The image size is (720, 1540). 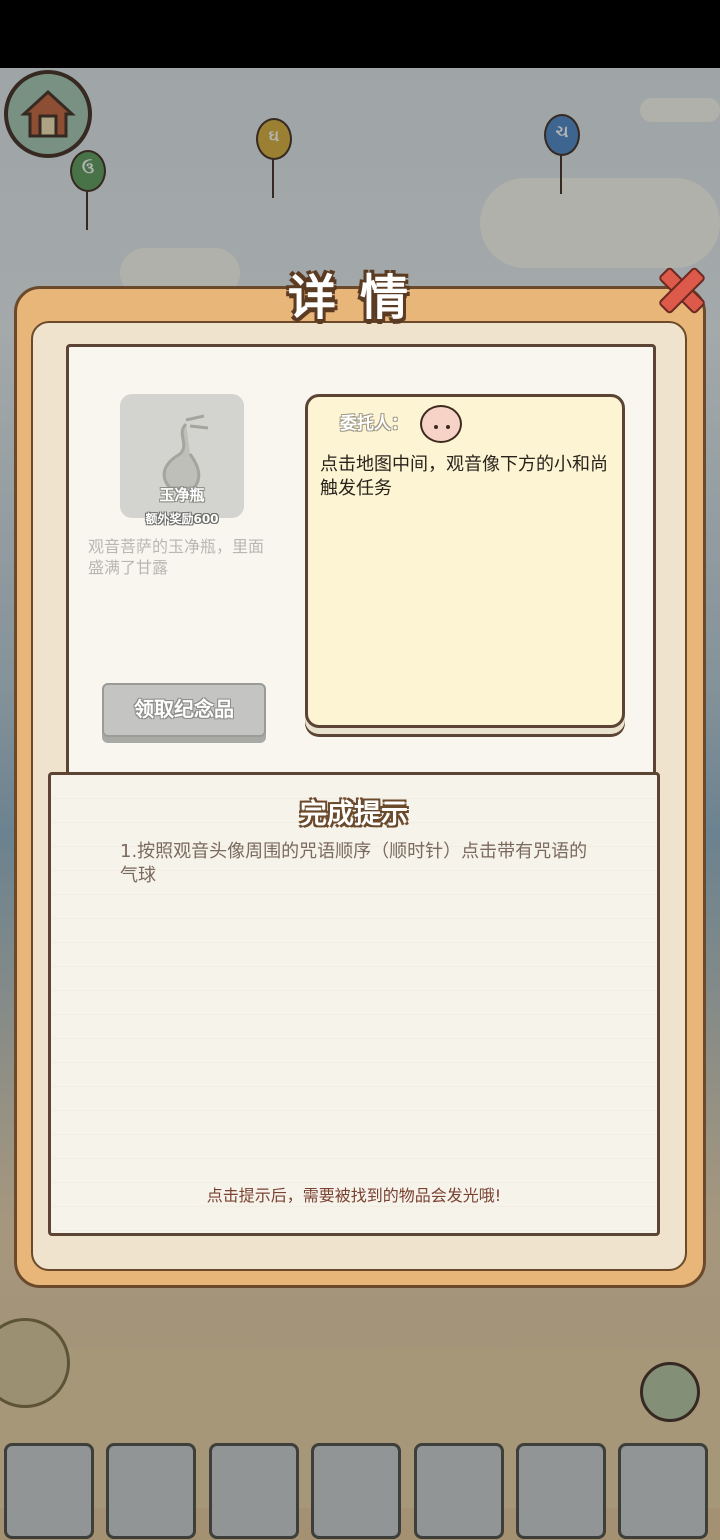 I want to click on close-x-icon, so click(x=680, y=288).